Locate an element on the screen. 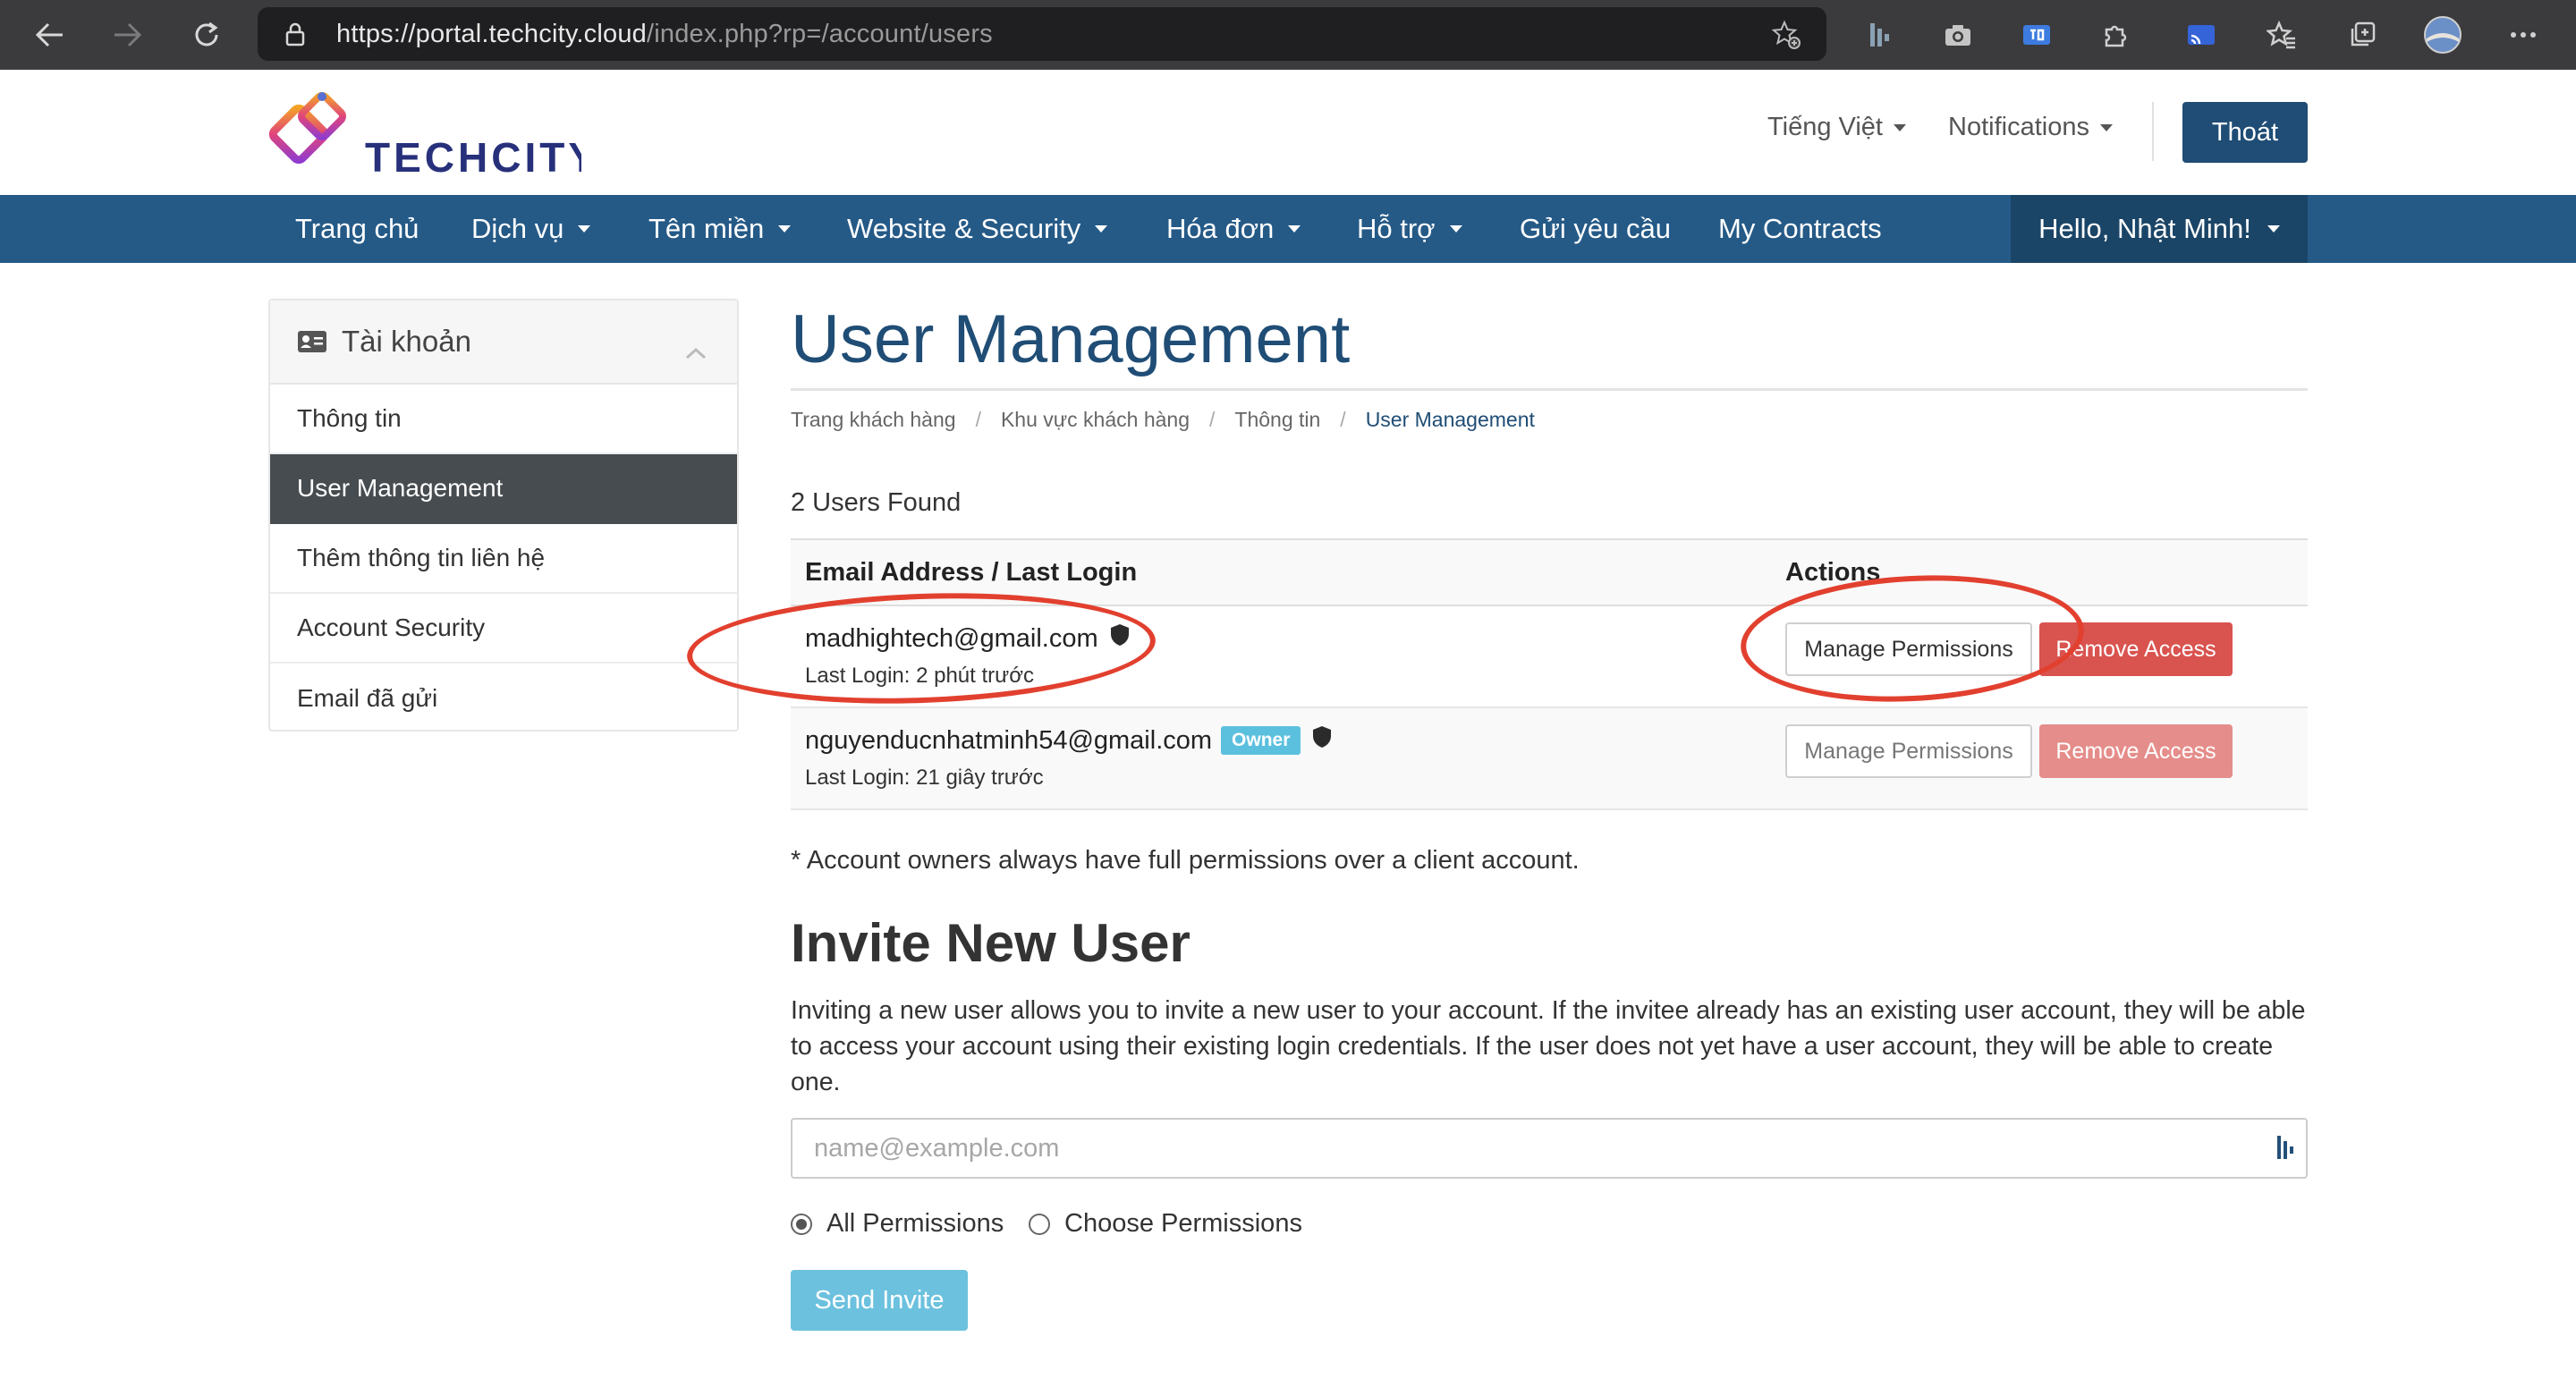 This screenshot has height=1379, width=2576. title-divider is located at coordinates (1549, 389).